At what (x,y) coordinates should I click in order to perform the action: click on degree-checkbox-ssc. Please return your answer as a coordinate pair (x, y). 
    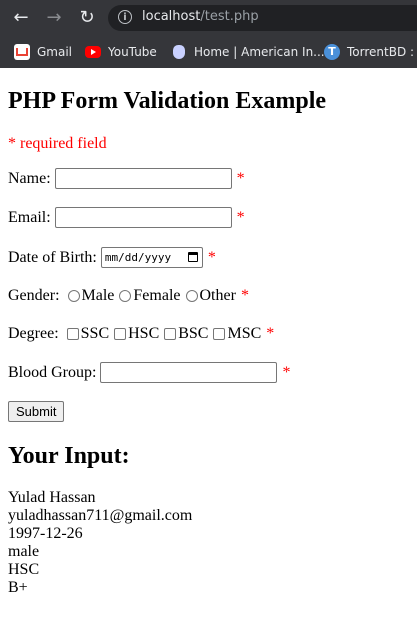
    Looking at the image, I should click on (72, 334).